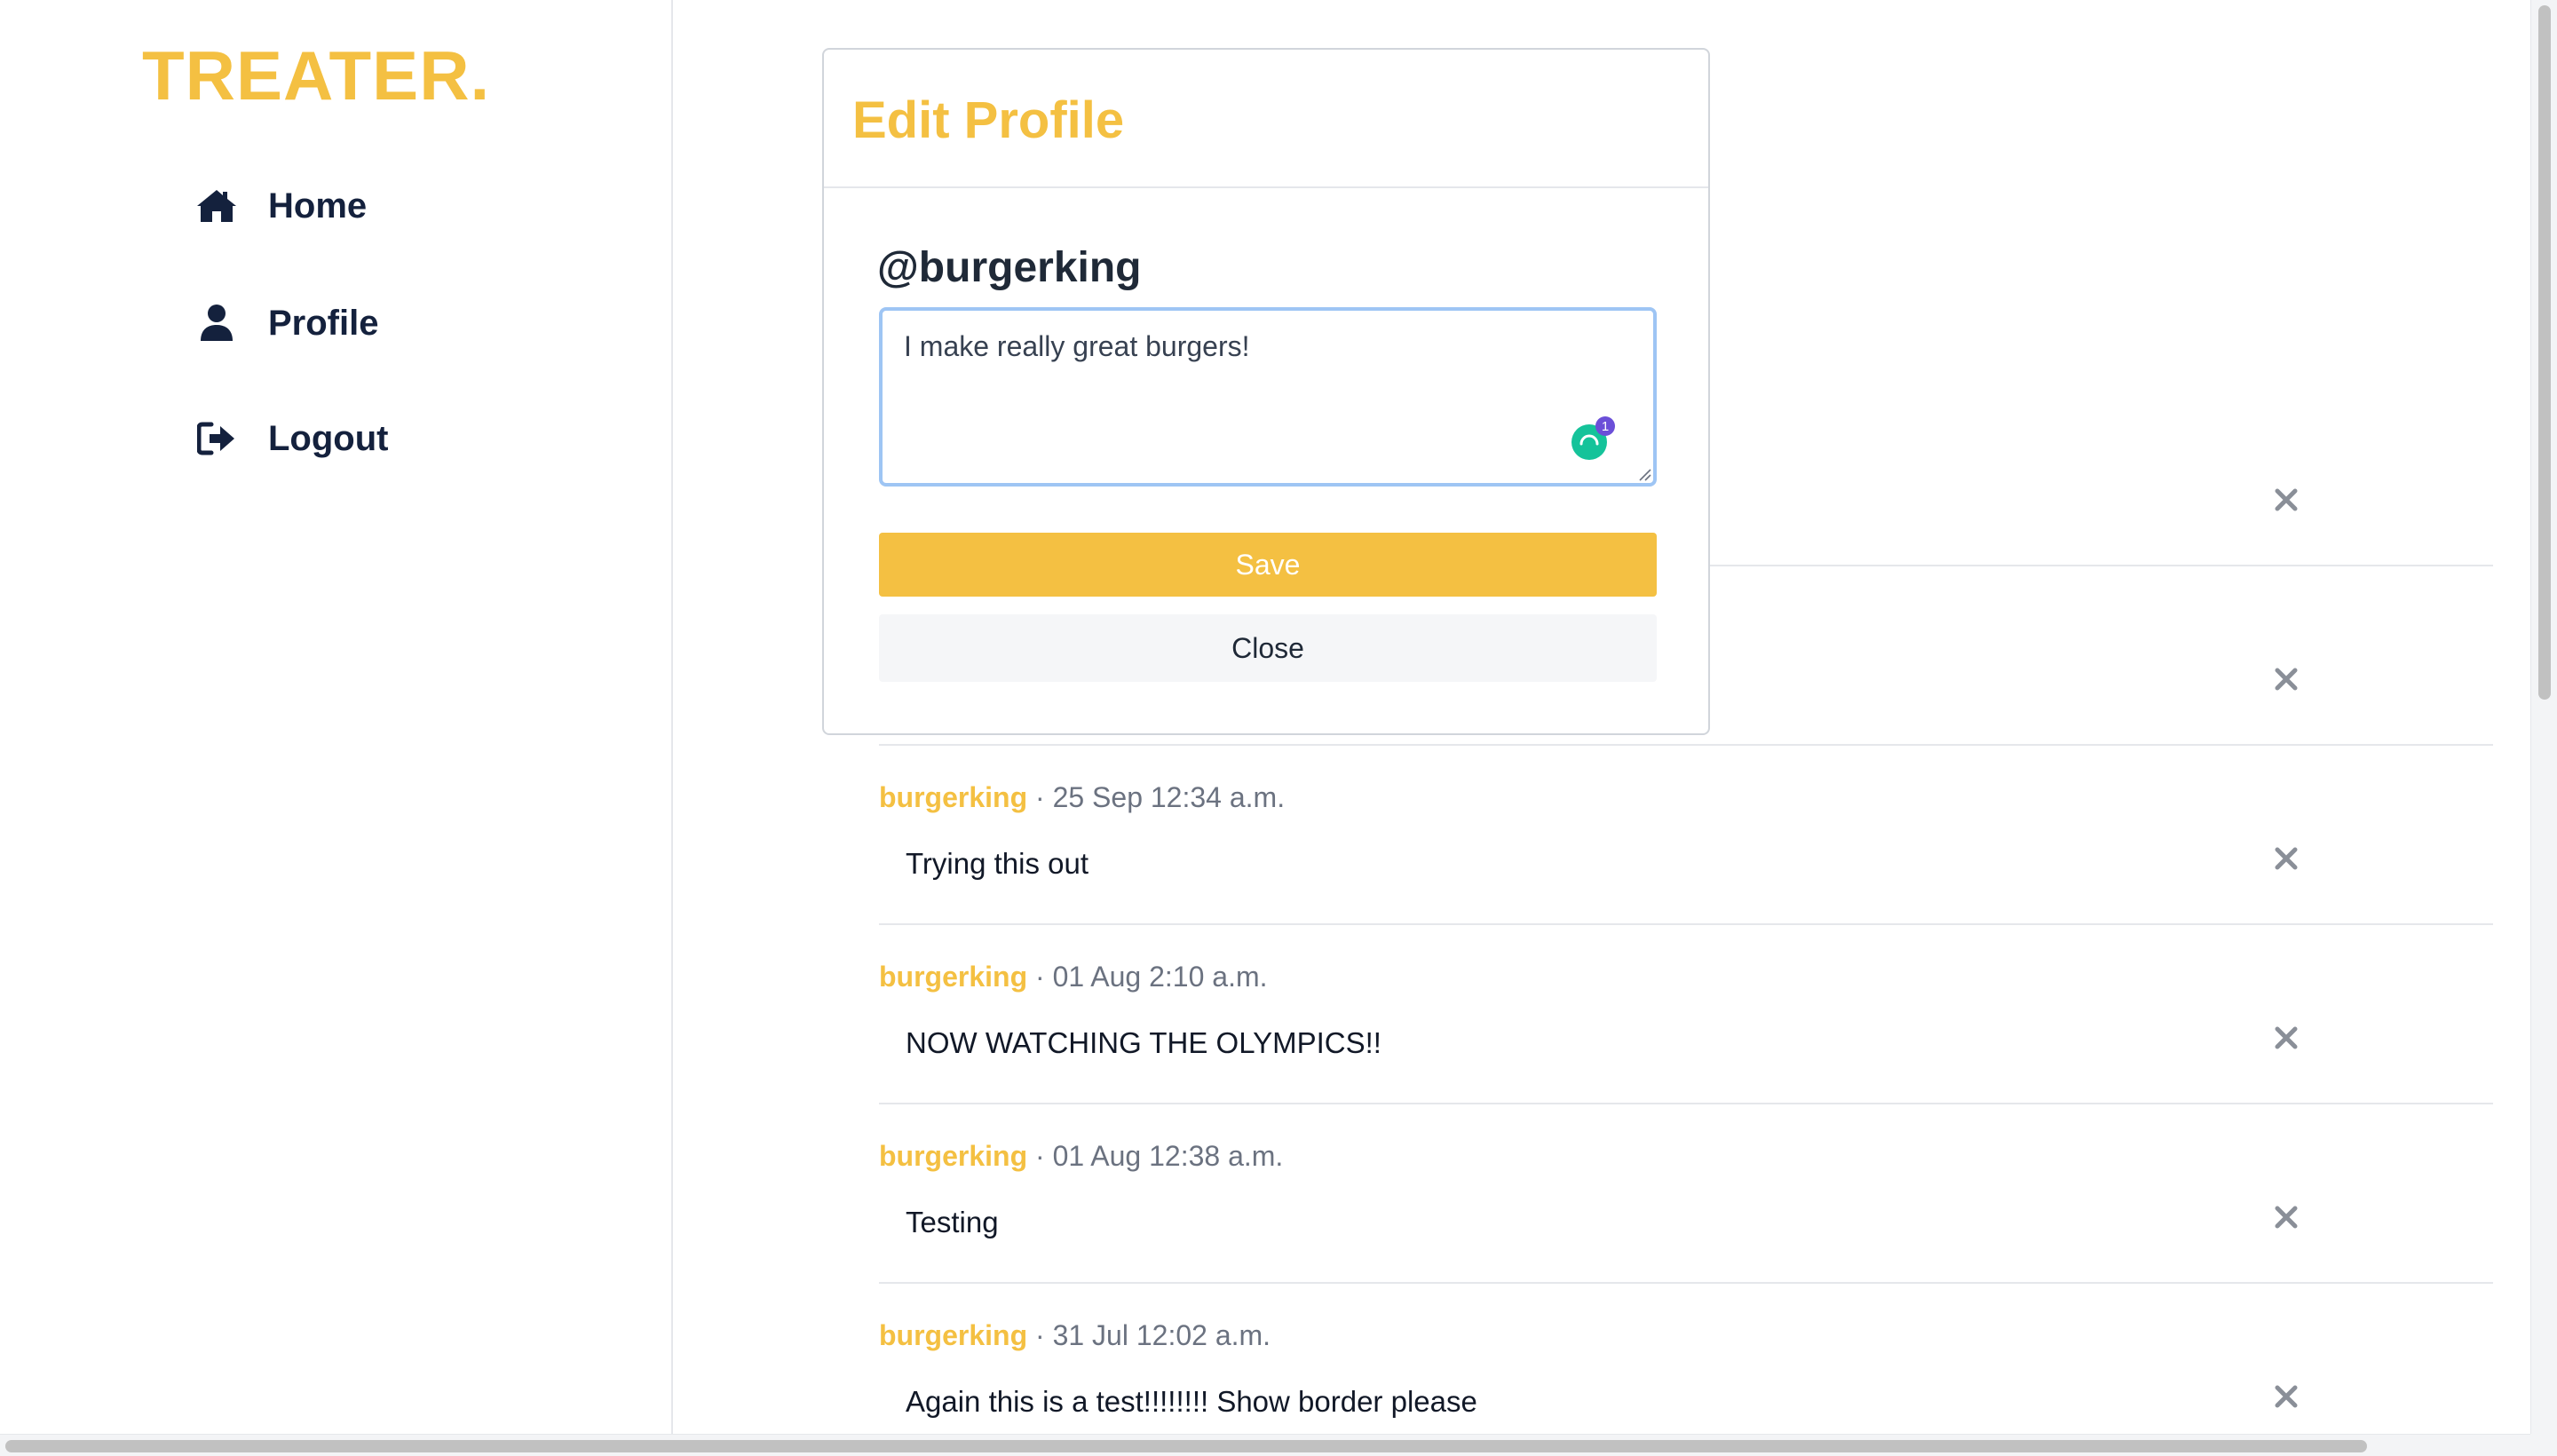  What do you see at coordinates (1593, 438) in the screenshot?
I see `grammar-assistant-icon: 1` at bounding box center [1593, 438].